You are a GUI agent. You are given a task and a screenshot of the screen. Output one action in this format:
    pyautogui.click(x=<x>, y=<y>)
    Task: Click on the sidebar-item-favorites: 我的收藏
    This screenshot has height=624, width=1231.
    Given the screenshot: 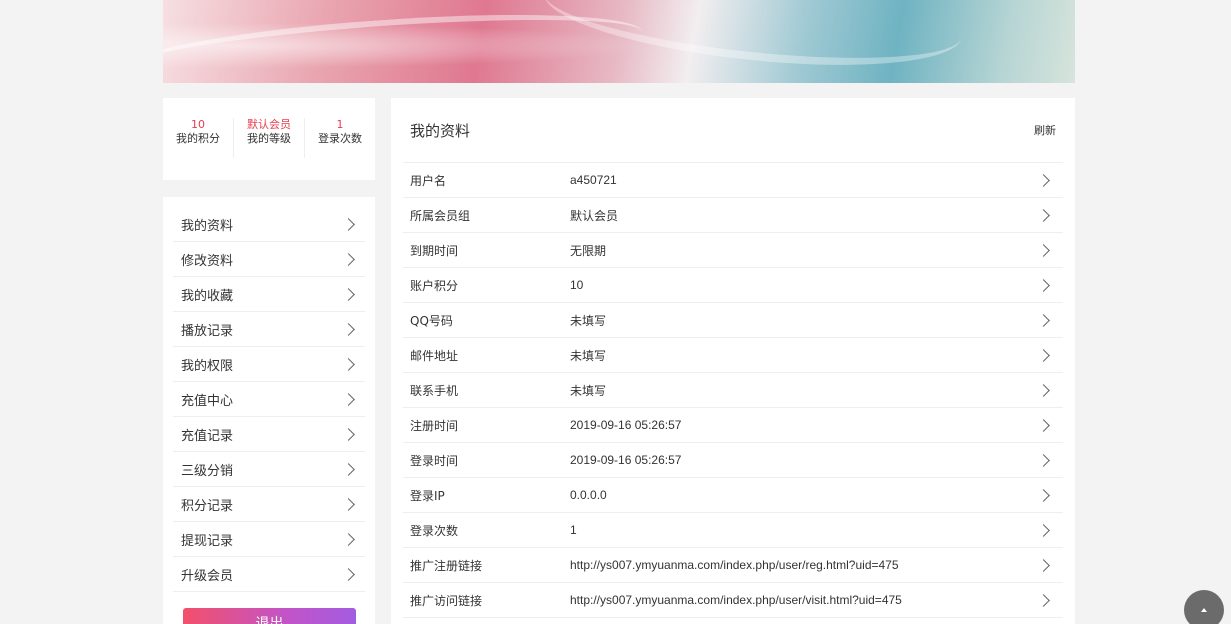 What is the action you would take?
    pyautogui.click(x=269, y=294)
    